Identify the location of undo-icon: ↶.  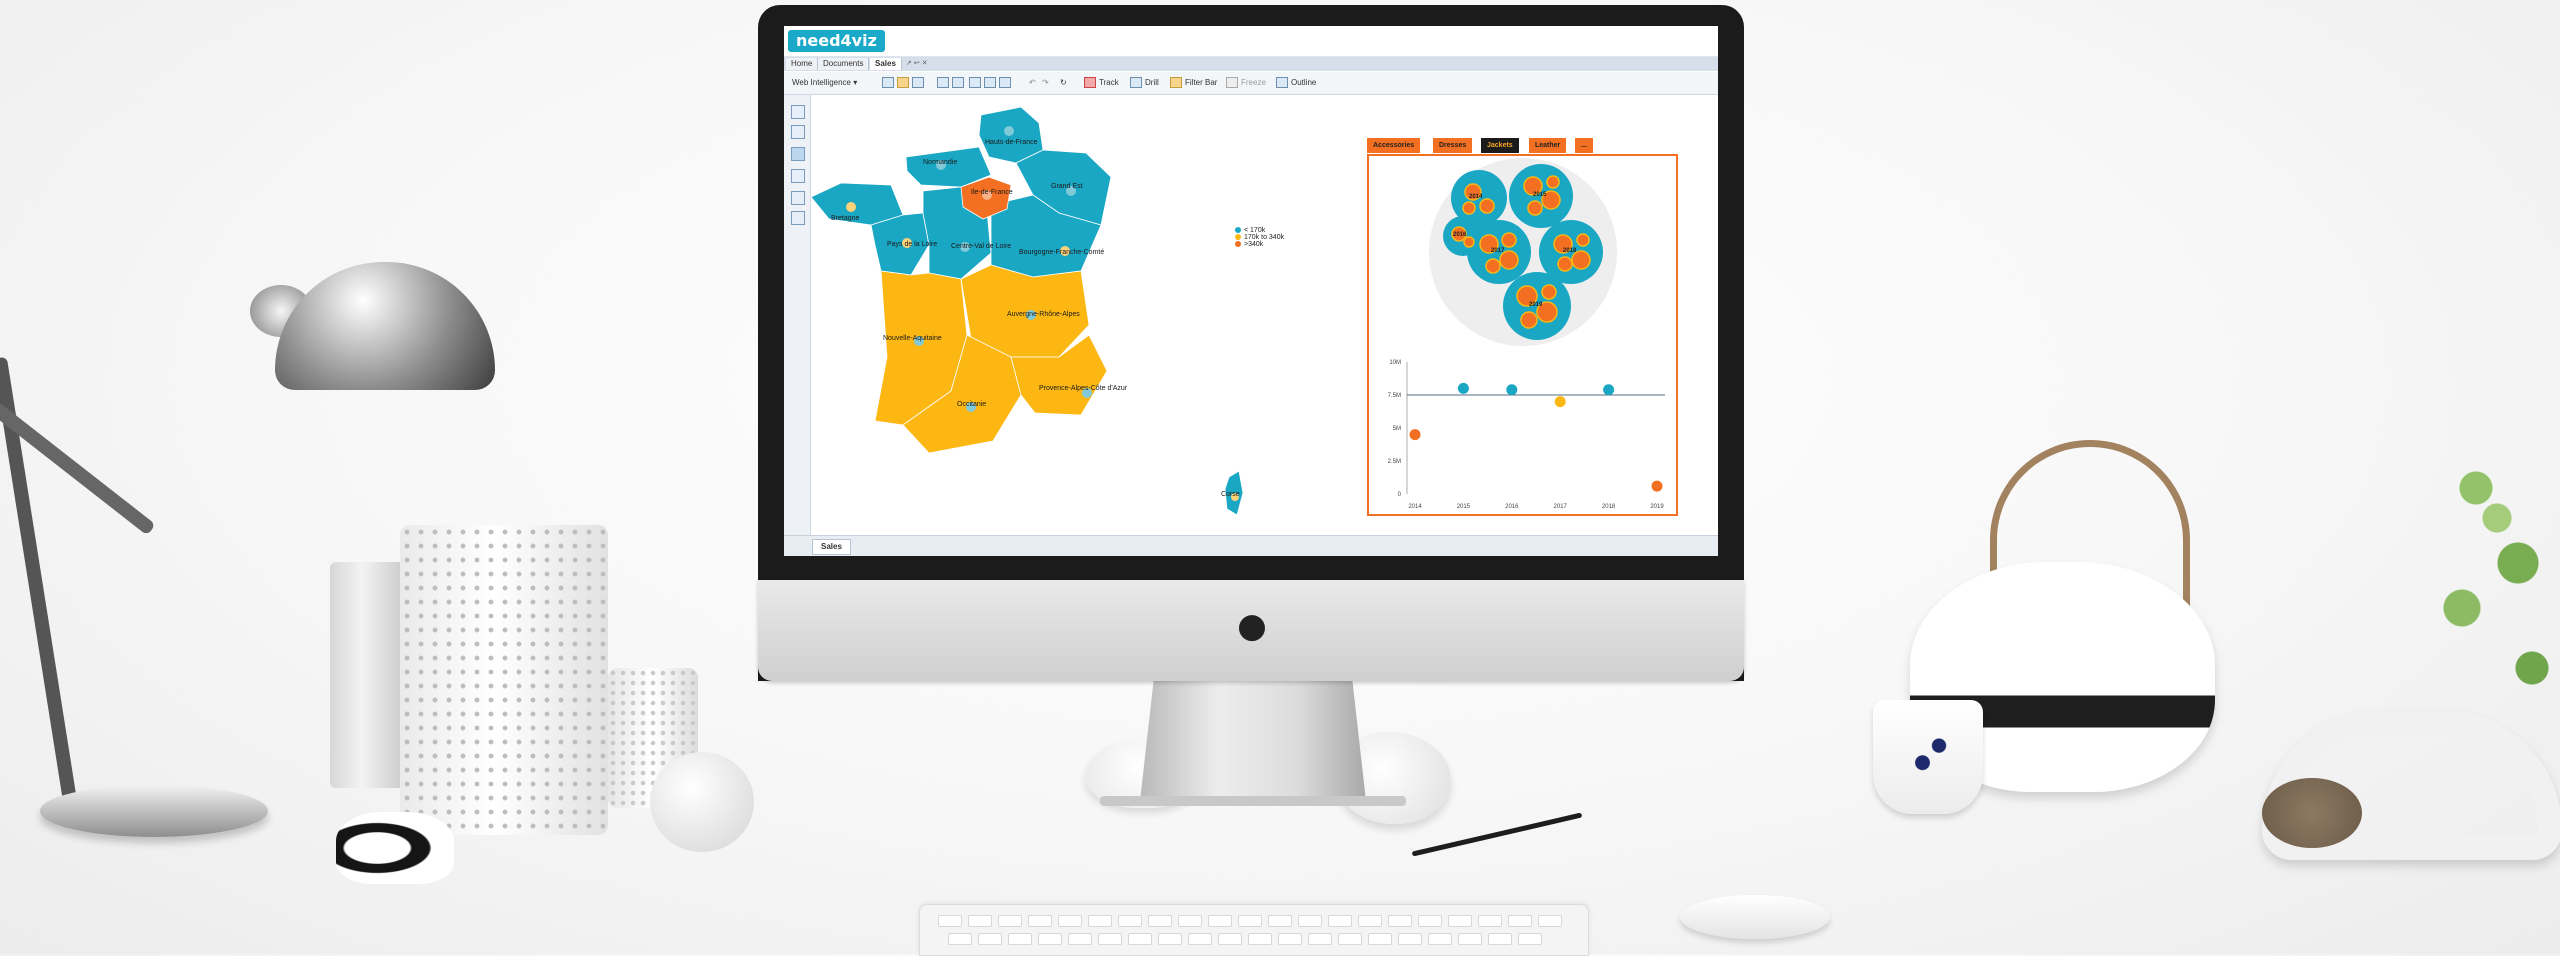
(1032, 83).